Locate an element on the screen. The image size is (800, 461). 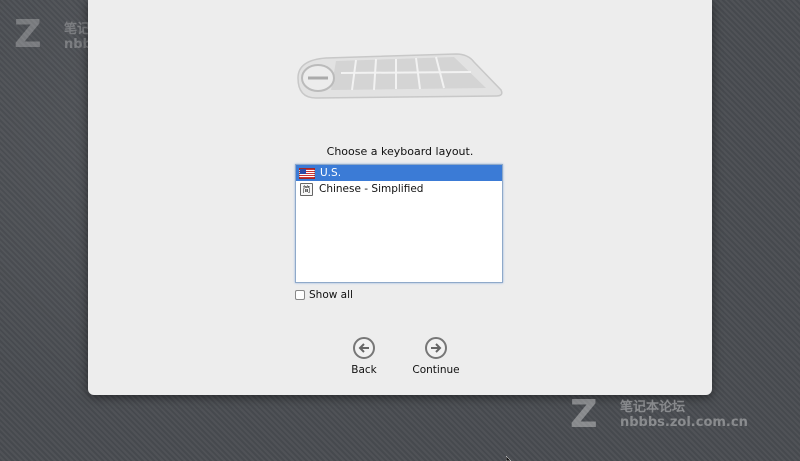
input-method-icon: 简 is located at coordinates (306, 189).